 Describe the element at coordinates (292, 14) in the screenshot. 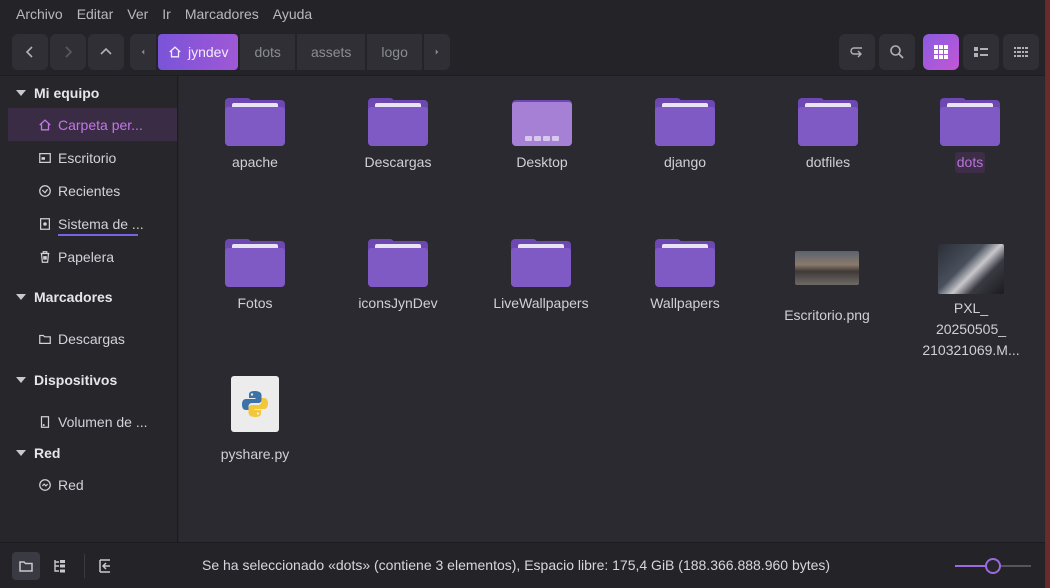

I see `menu-ayuda: Ayuda` at that location.